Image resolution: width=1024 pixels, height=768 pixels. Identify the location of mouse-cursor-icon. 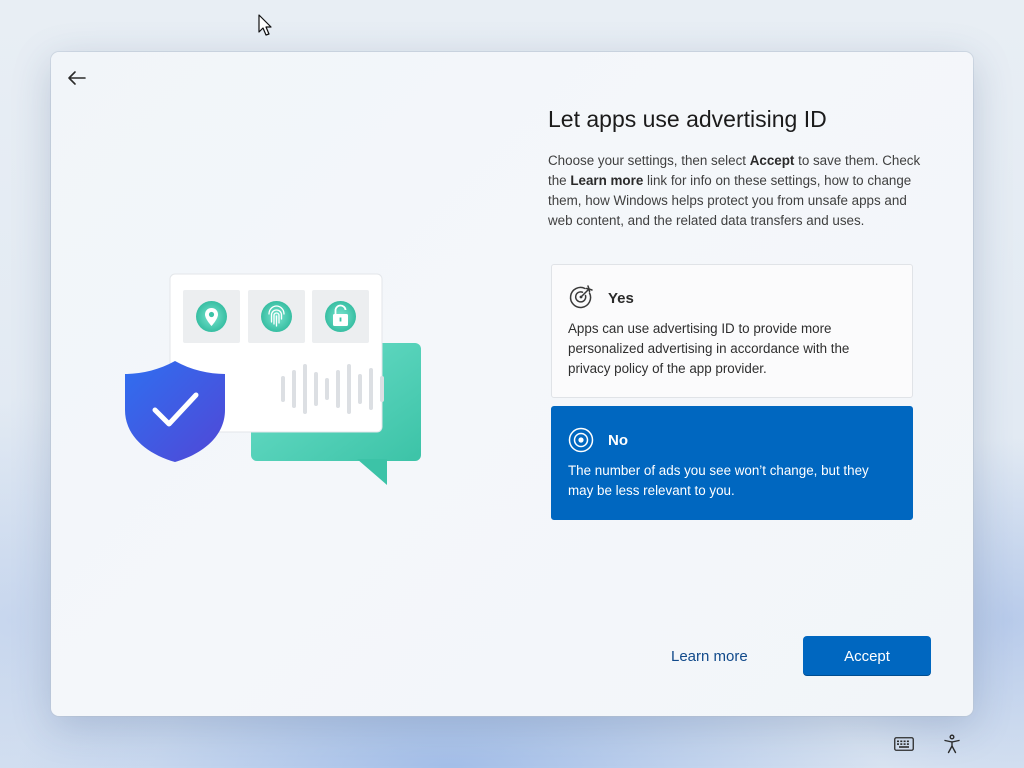
(265, 25).